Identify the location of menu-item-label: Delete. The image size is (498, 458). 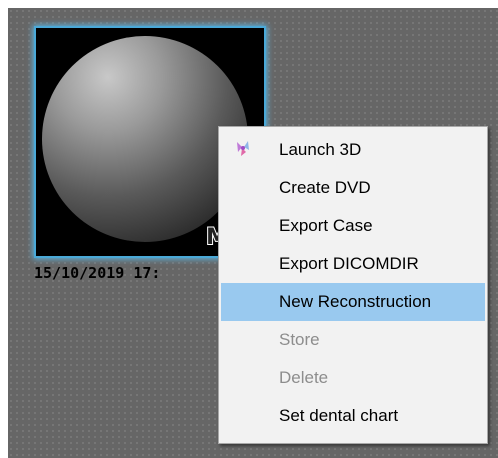
(304, 377).